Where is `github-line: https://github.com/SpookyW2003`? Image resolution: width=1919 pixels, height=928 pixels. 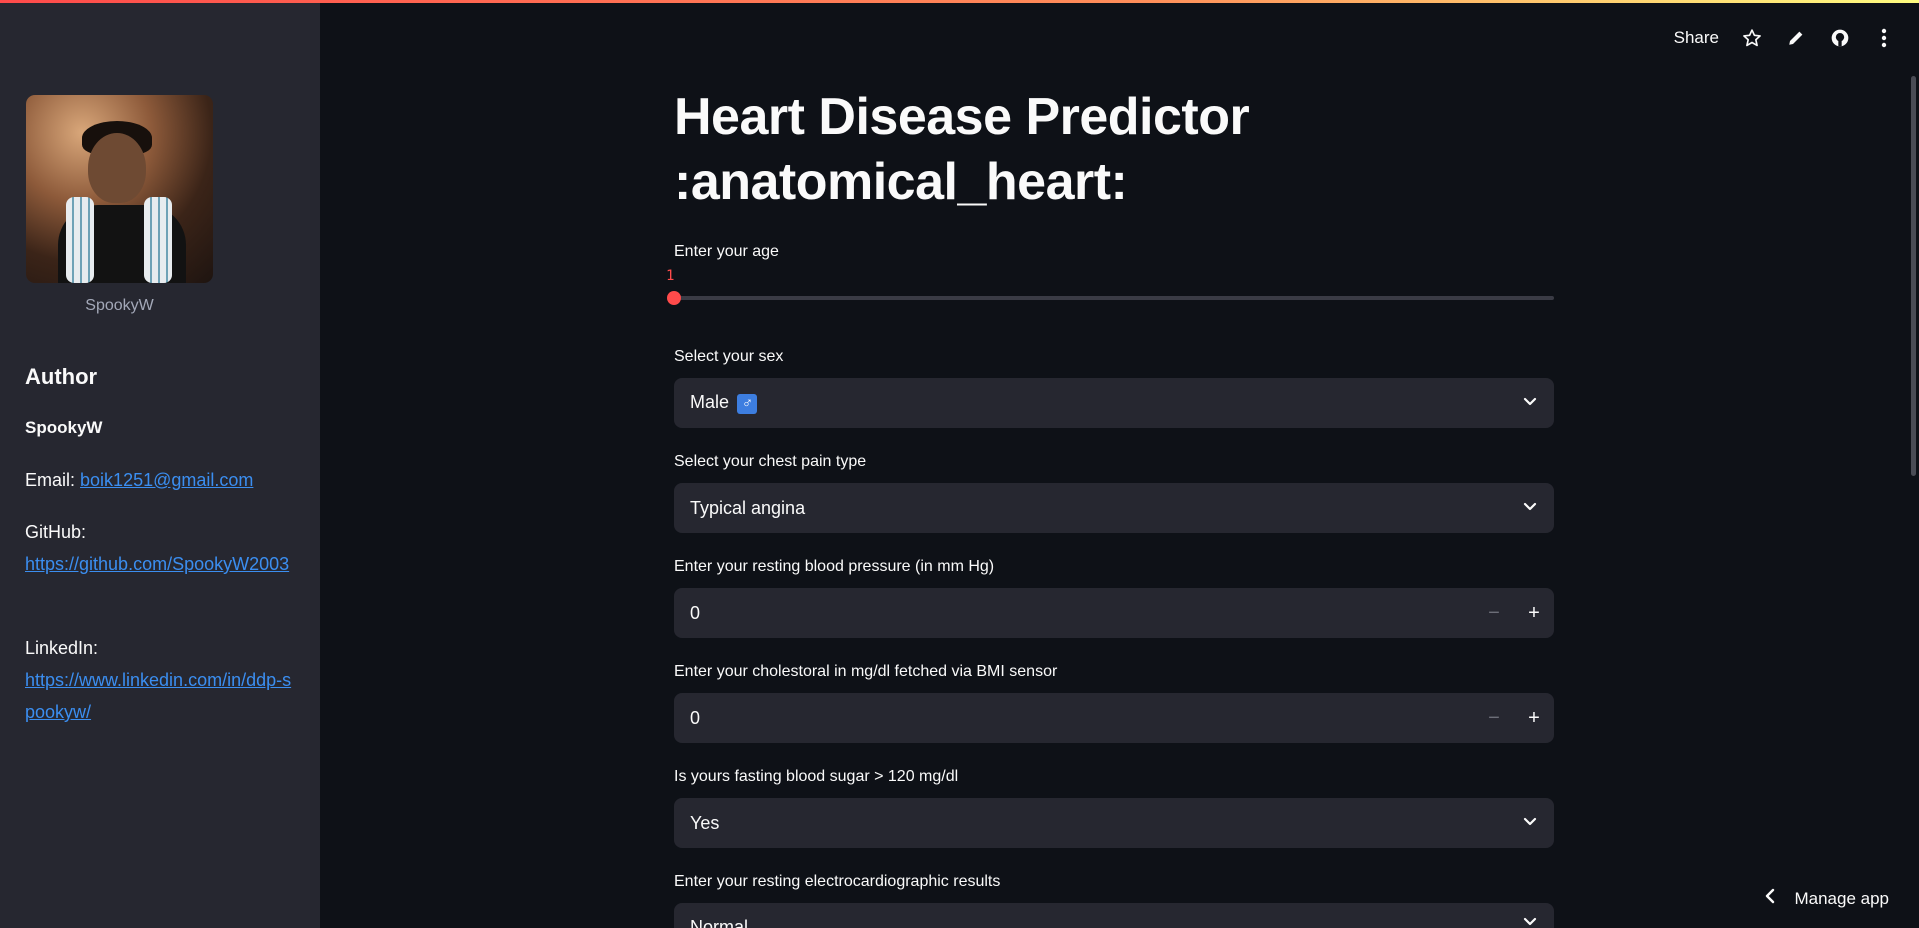 github-line: https://github.com/SpookyW2003 is located at coordinates (160, 564).